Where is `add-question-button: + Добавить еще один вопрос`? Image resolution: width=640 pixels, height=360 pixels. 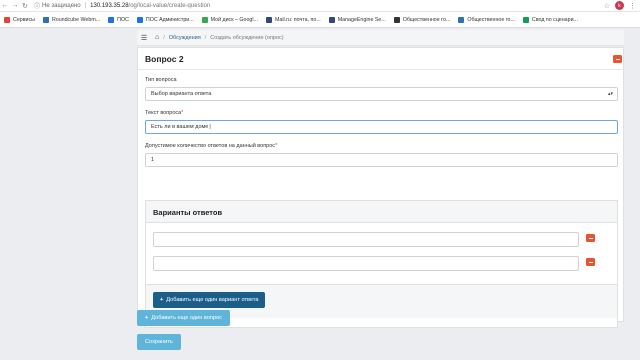
add-question-button: + Добавить еще один вопрос is located at coordinates (183, 318).